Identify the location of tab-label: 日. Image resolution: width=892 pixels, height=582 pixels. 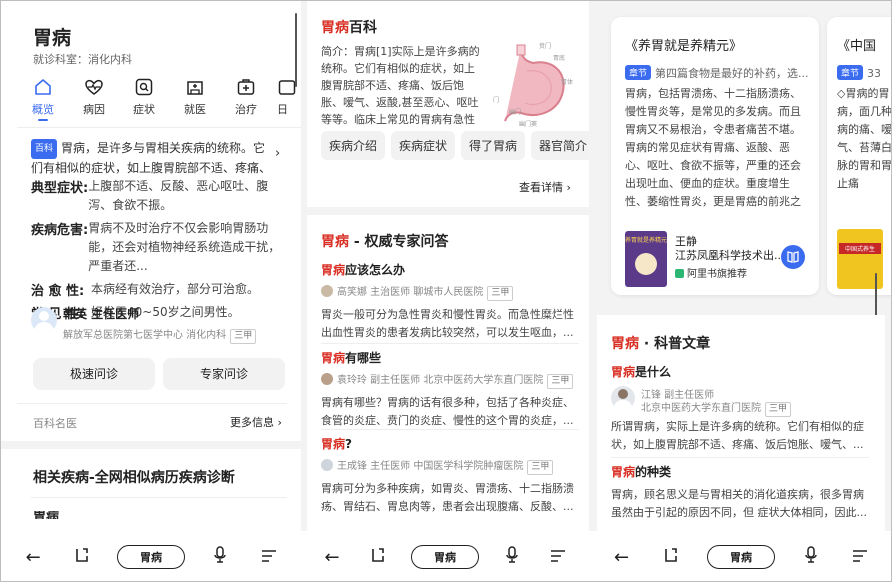
(282, 109).